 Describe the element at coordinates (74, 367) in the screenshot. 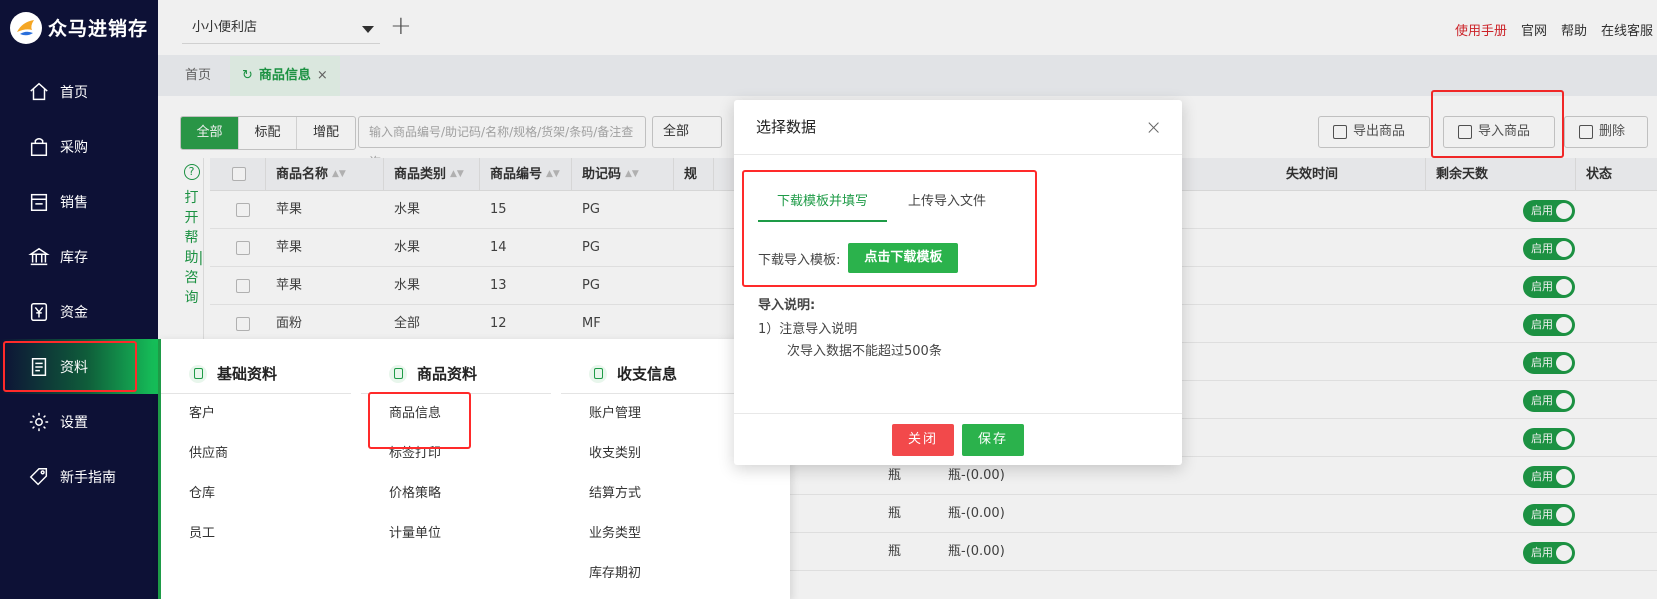

I see `sidebar-item-label: 资料` at that location.